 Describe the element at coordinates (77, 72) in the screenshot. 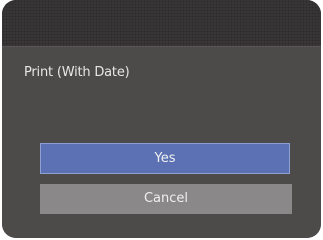

I see `dialog-prompt: Print (With Date)` at that location.